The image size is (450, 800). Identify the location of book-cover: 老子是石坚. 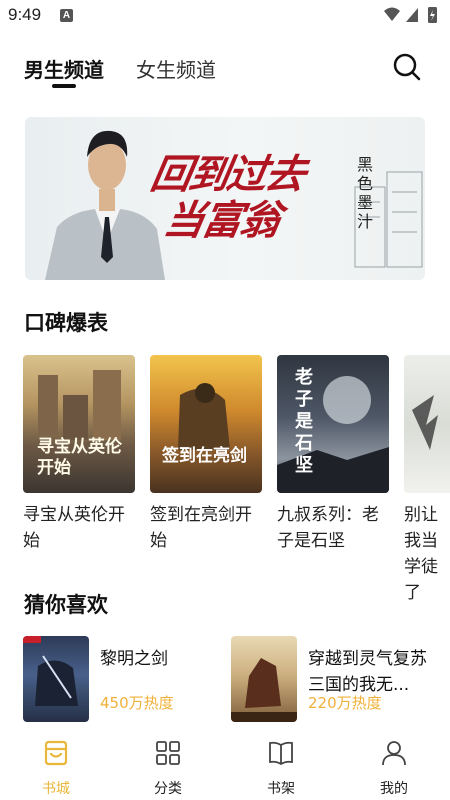
(333, 424).